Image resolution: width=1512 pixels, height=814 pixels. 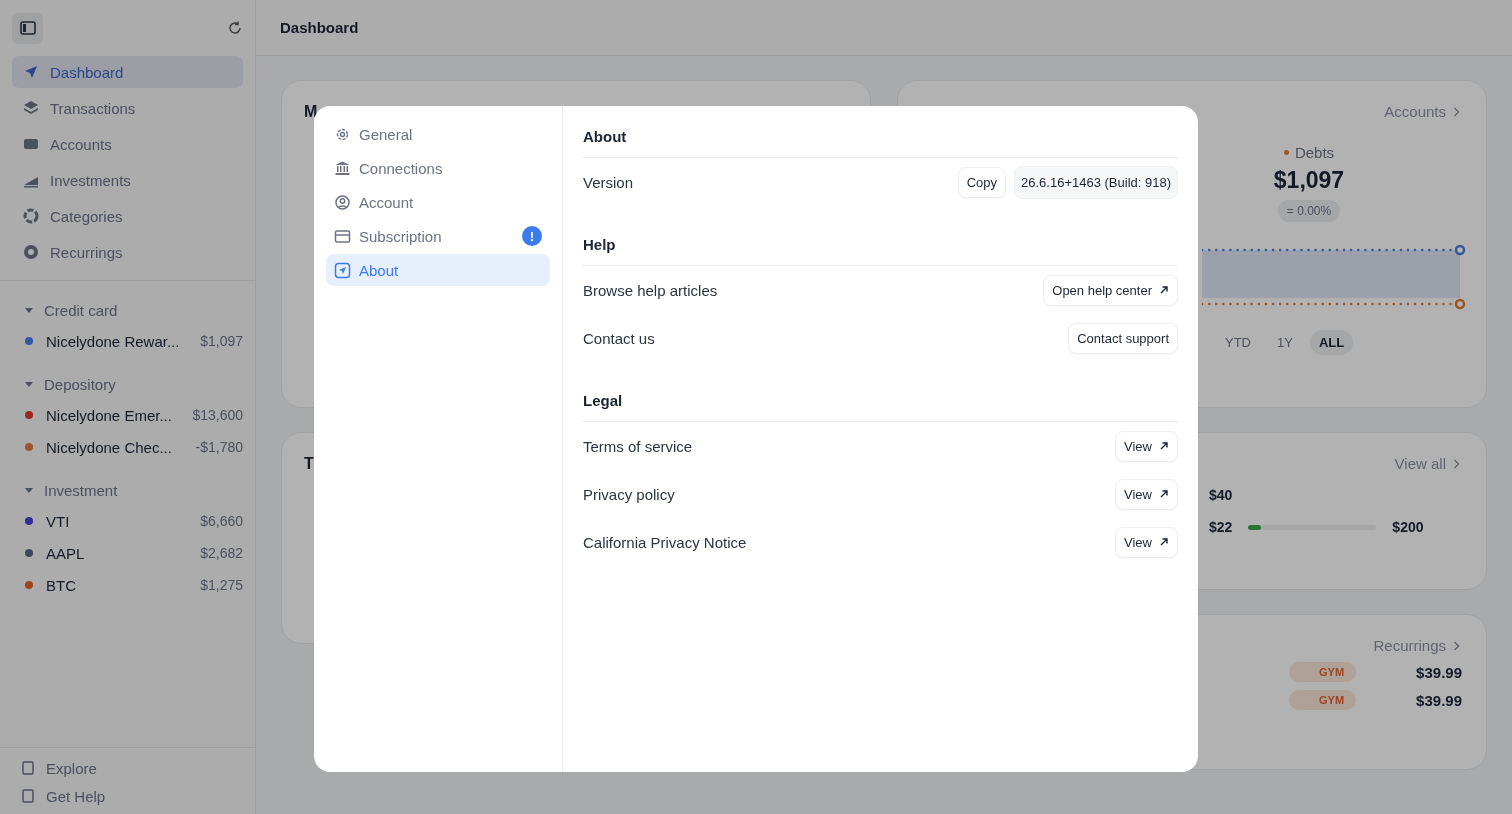 I want to click on balance-row: Nicelydone Rewar... $1,097, so click(x=127, y=341).